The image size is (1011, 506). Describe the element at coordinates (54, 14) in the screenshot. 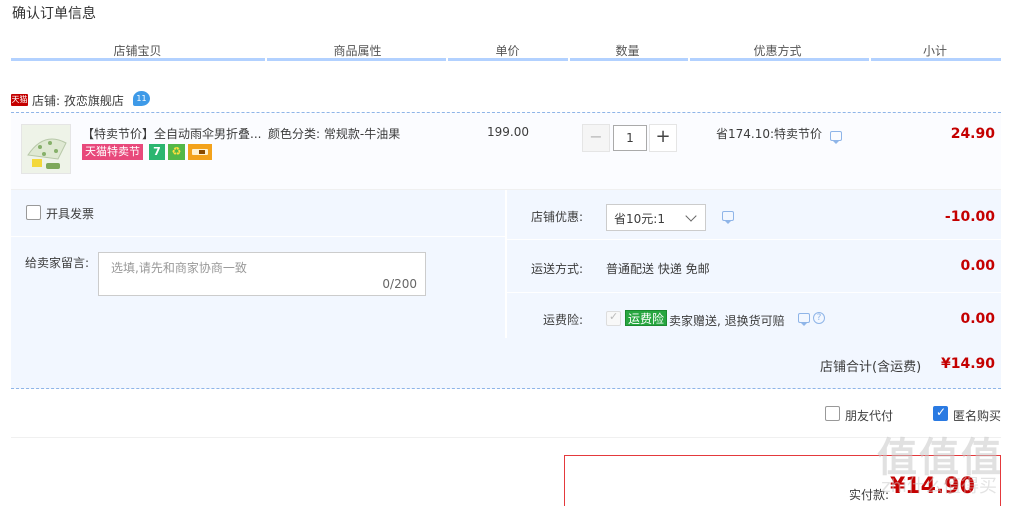

I see `page-title: 确认订单信息` at that location.